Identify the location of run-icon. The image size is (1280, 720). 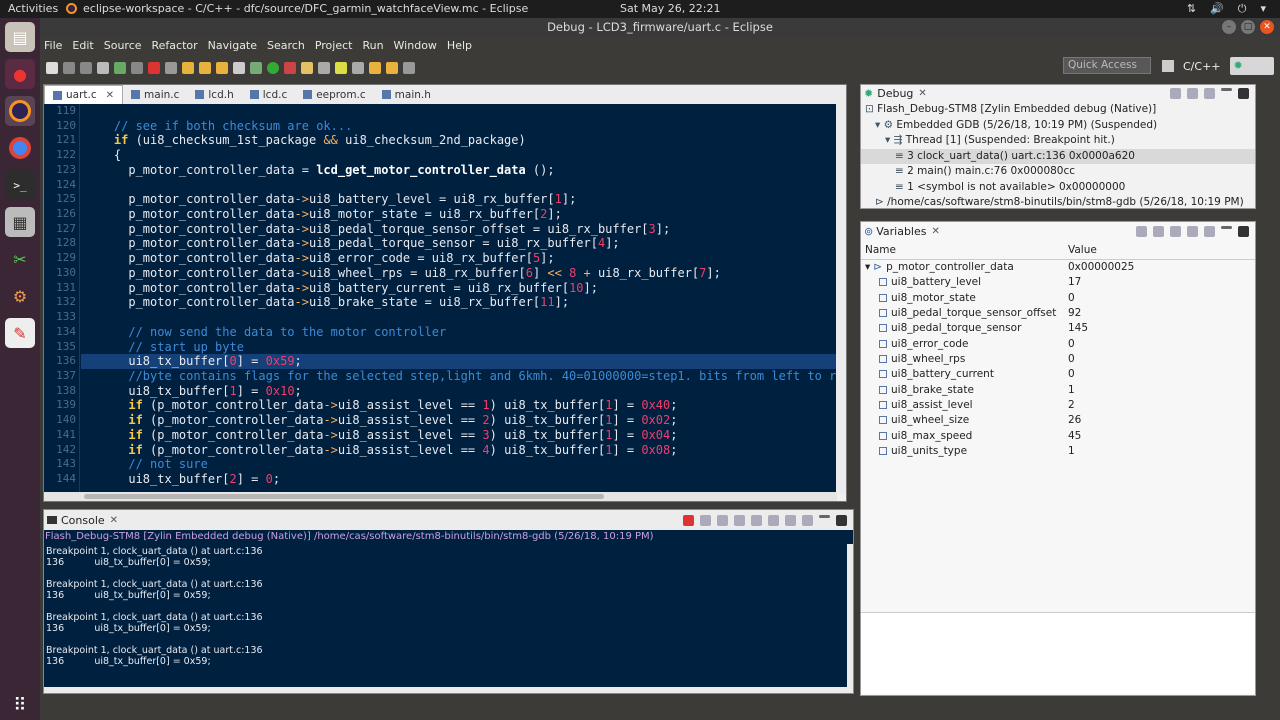
(273, 67).